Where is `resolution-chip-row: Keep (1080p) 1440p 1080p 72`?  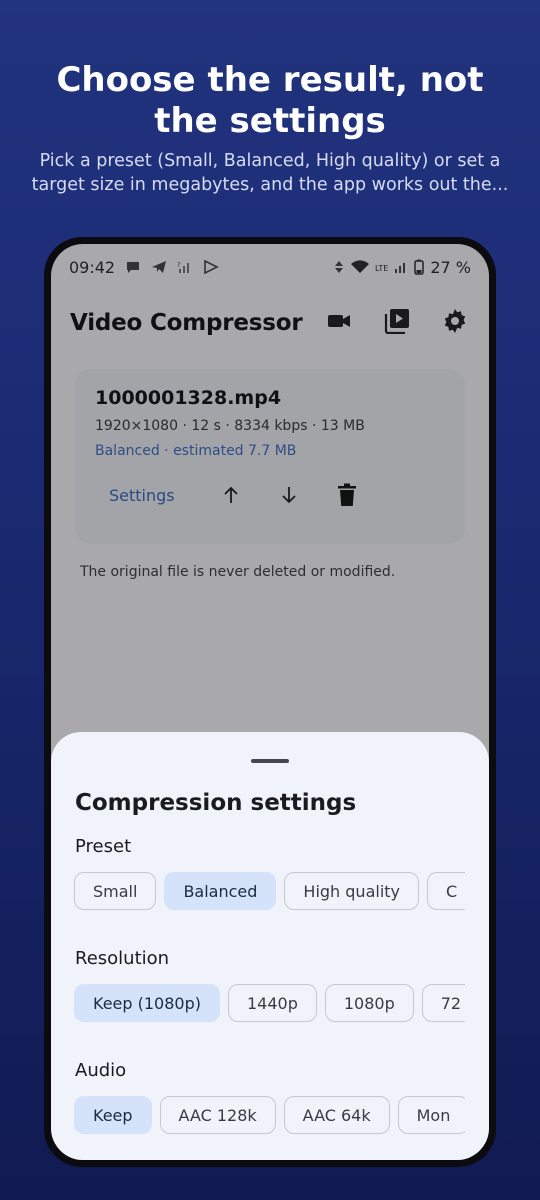 resolution-chip-row: Keep (1080p) 1440p 1080p 72 is located at coordinates (269, 1003).